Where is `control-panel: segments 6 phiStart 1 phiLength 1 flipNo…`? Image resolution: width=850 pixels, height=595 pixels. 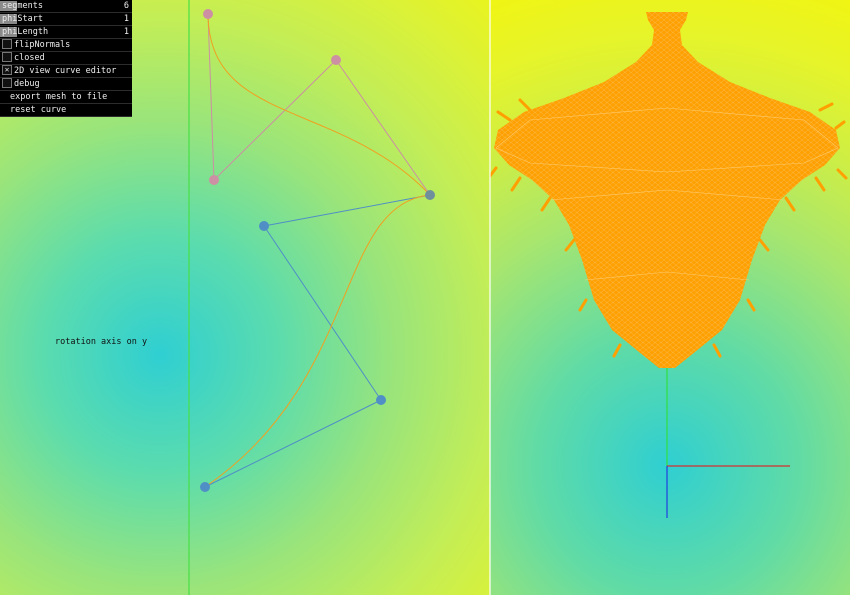
control-panel: segments 6 phiStart 1 phiLength 1 flipNo… is located at coordinates (66, 58).